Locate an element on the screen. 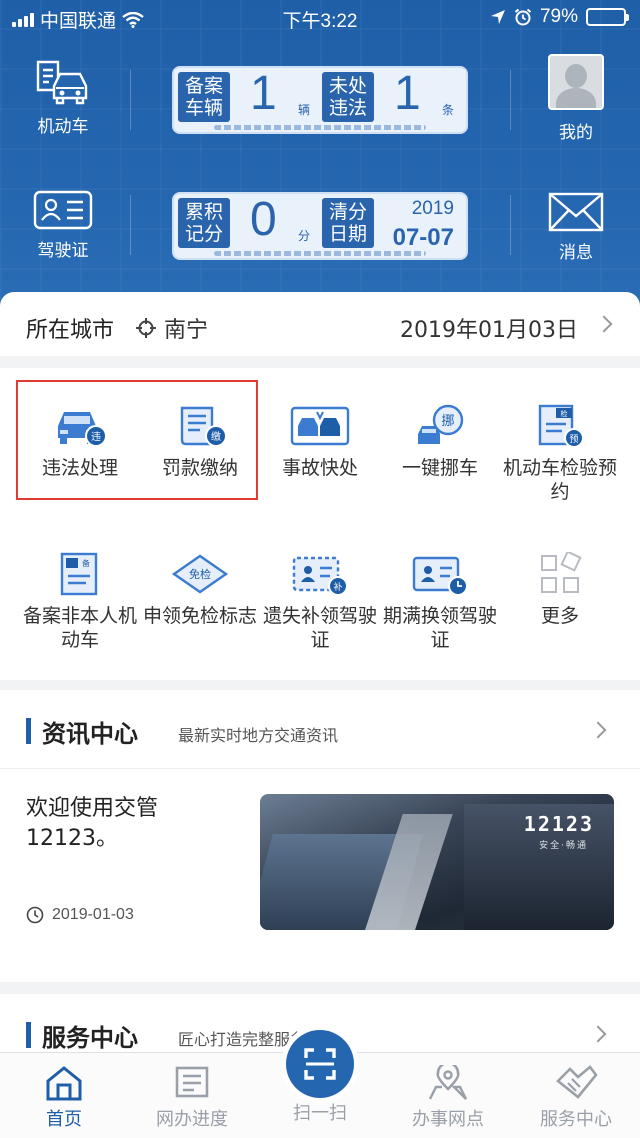 The width and height of the screenshot is (640, 1138). tab-service-points: 办事网点 is located at coordinates (448, 1098).